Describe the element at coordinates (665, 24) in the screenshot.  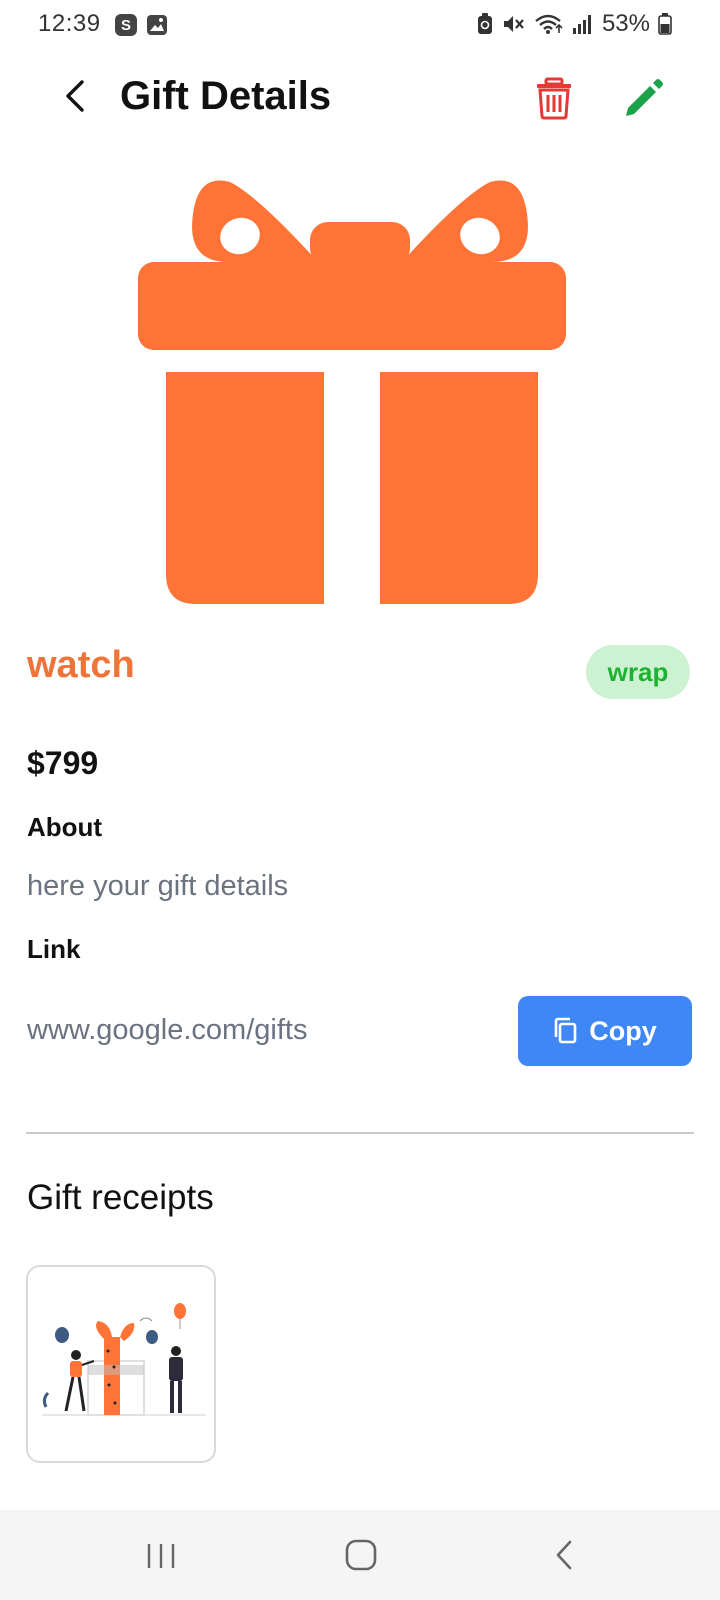
I see `battery-icon` at that location.